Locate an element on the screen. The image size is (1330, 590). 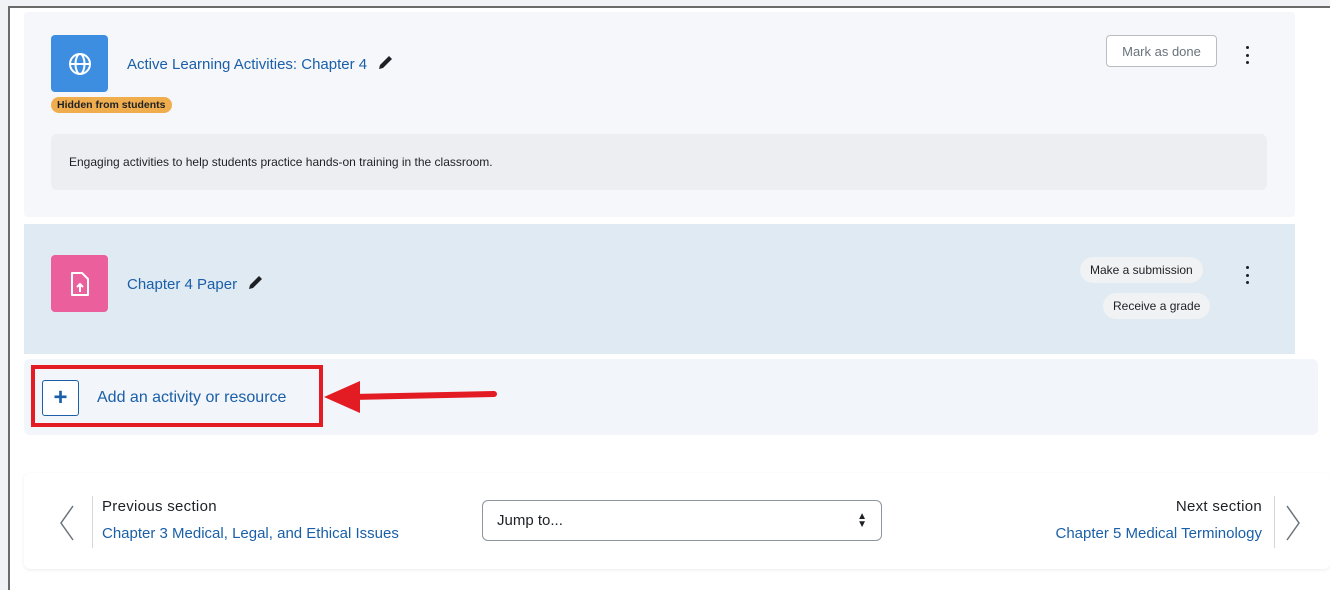
chevron-left-icon is located at coordinates (67, 523).